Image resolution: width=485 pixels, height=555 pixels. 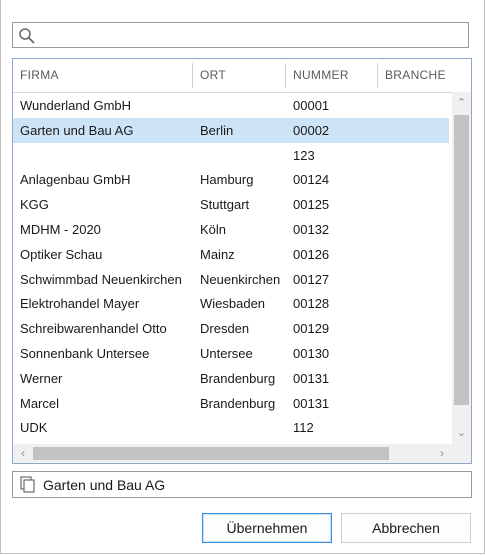 I want to click on table-row: MDHM - 2020 Köln 00132, so click(x=231, y=229).